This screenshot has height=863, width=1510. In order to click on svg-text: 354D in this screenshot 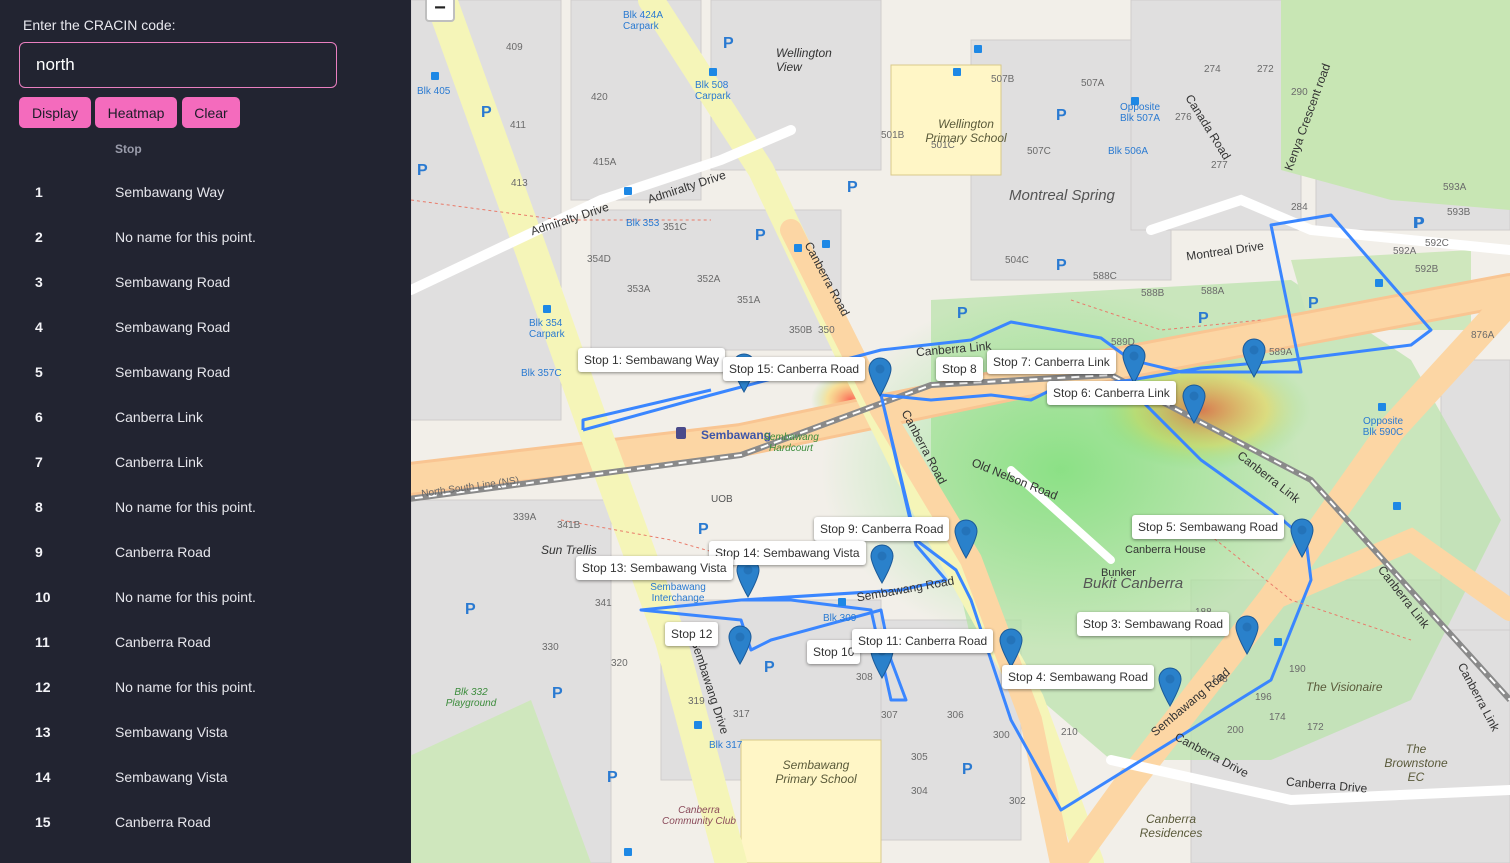, I will do `click(599, 259)`.